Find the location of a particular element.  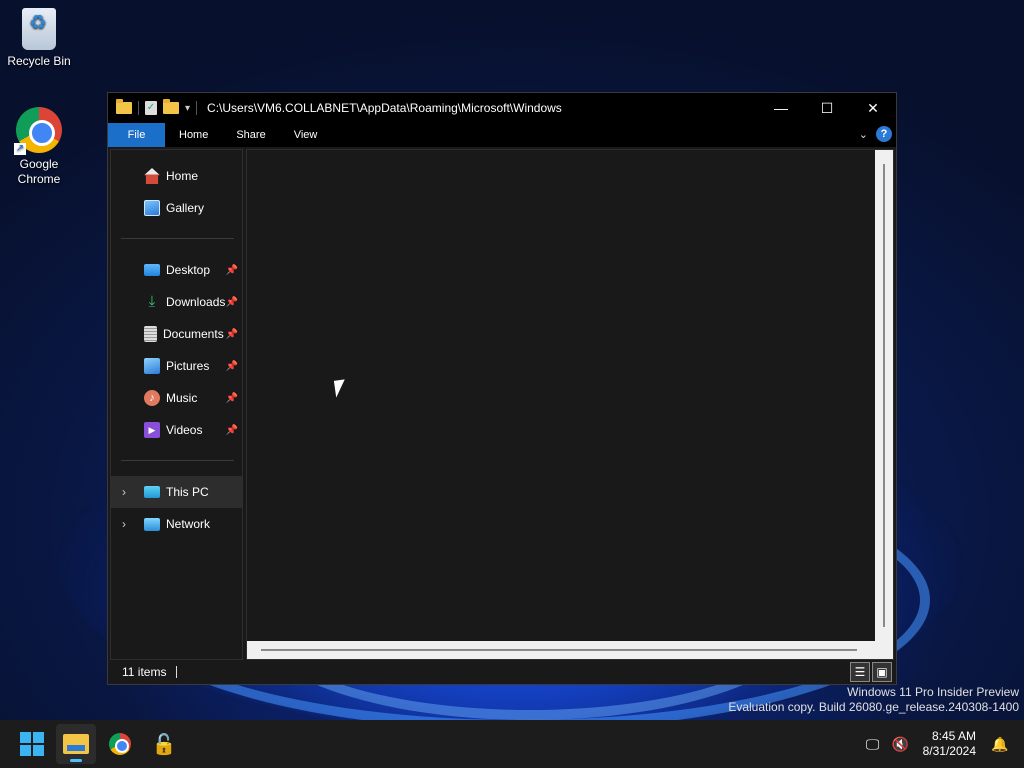

nav-item-label: Network is located at coordinates (188, 524).